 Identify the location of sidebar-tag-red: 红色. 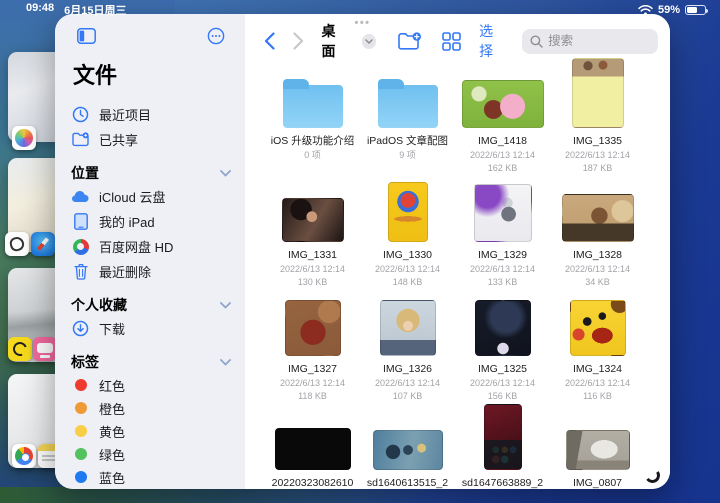
(151, 385).